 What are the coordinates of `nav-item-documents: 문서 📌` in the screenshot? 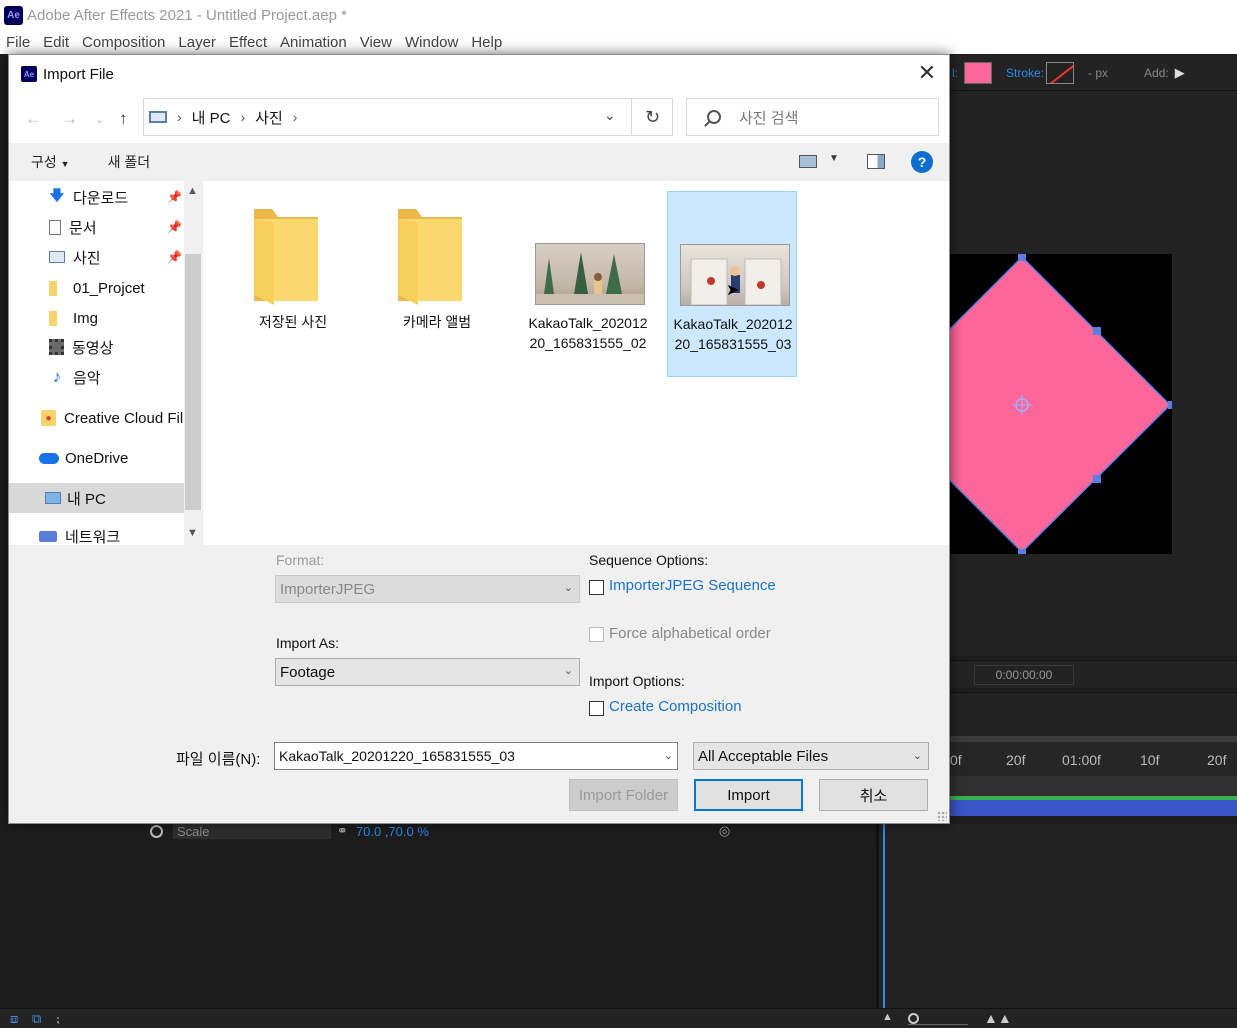 It's located at (96, 227).